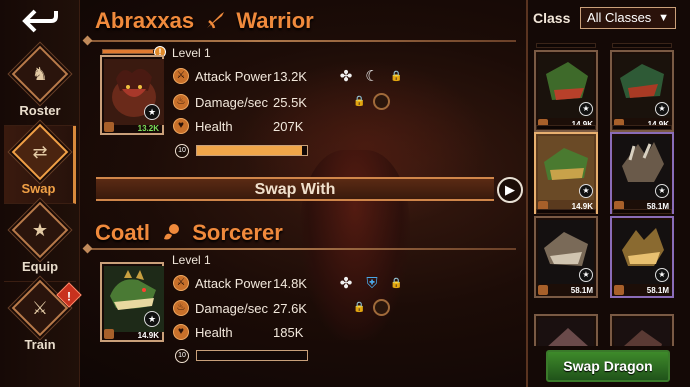 This screenshot has width=690, height=387. What do you see at coordinates (216, 20) in the screenshot?
I see `warrior-class-icon` at bounding box center [216, 20].